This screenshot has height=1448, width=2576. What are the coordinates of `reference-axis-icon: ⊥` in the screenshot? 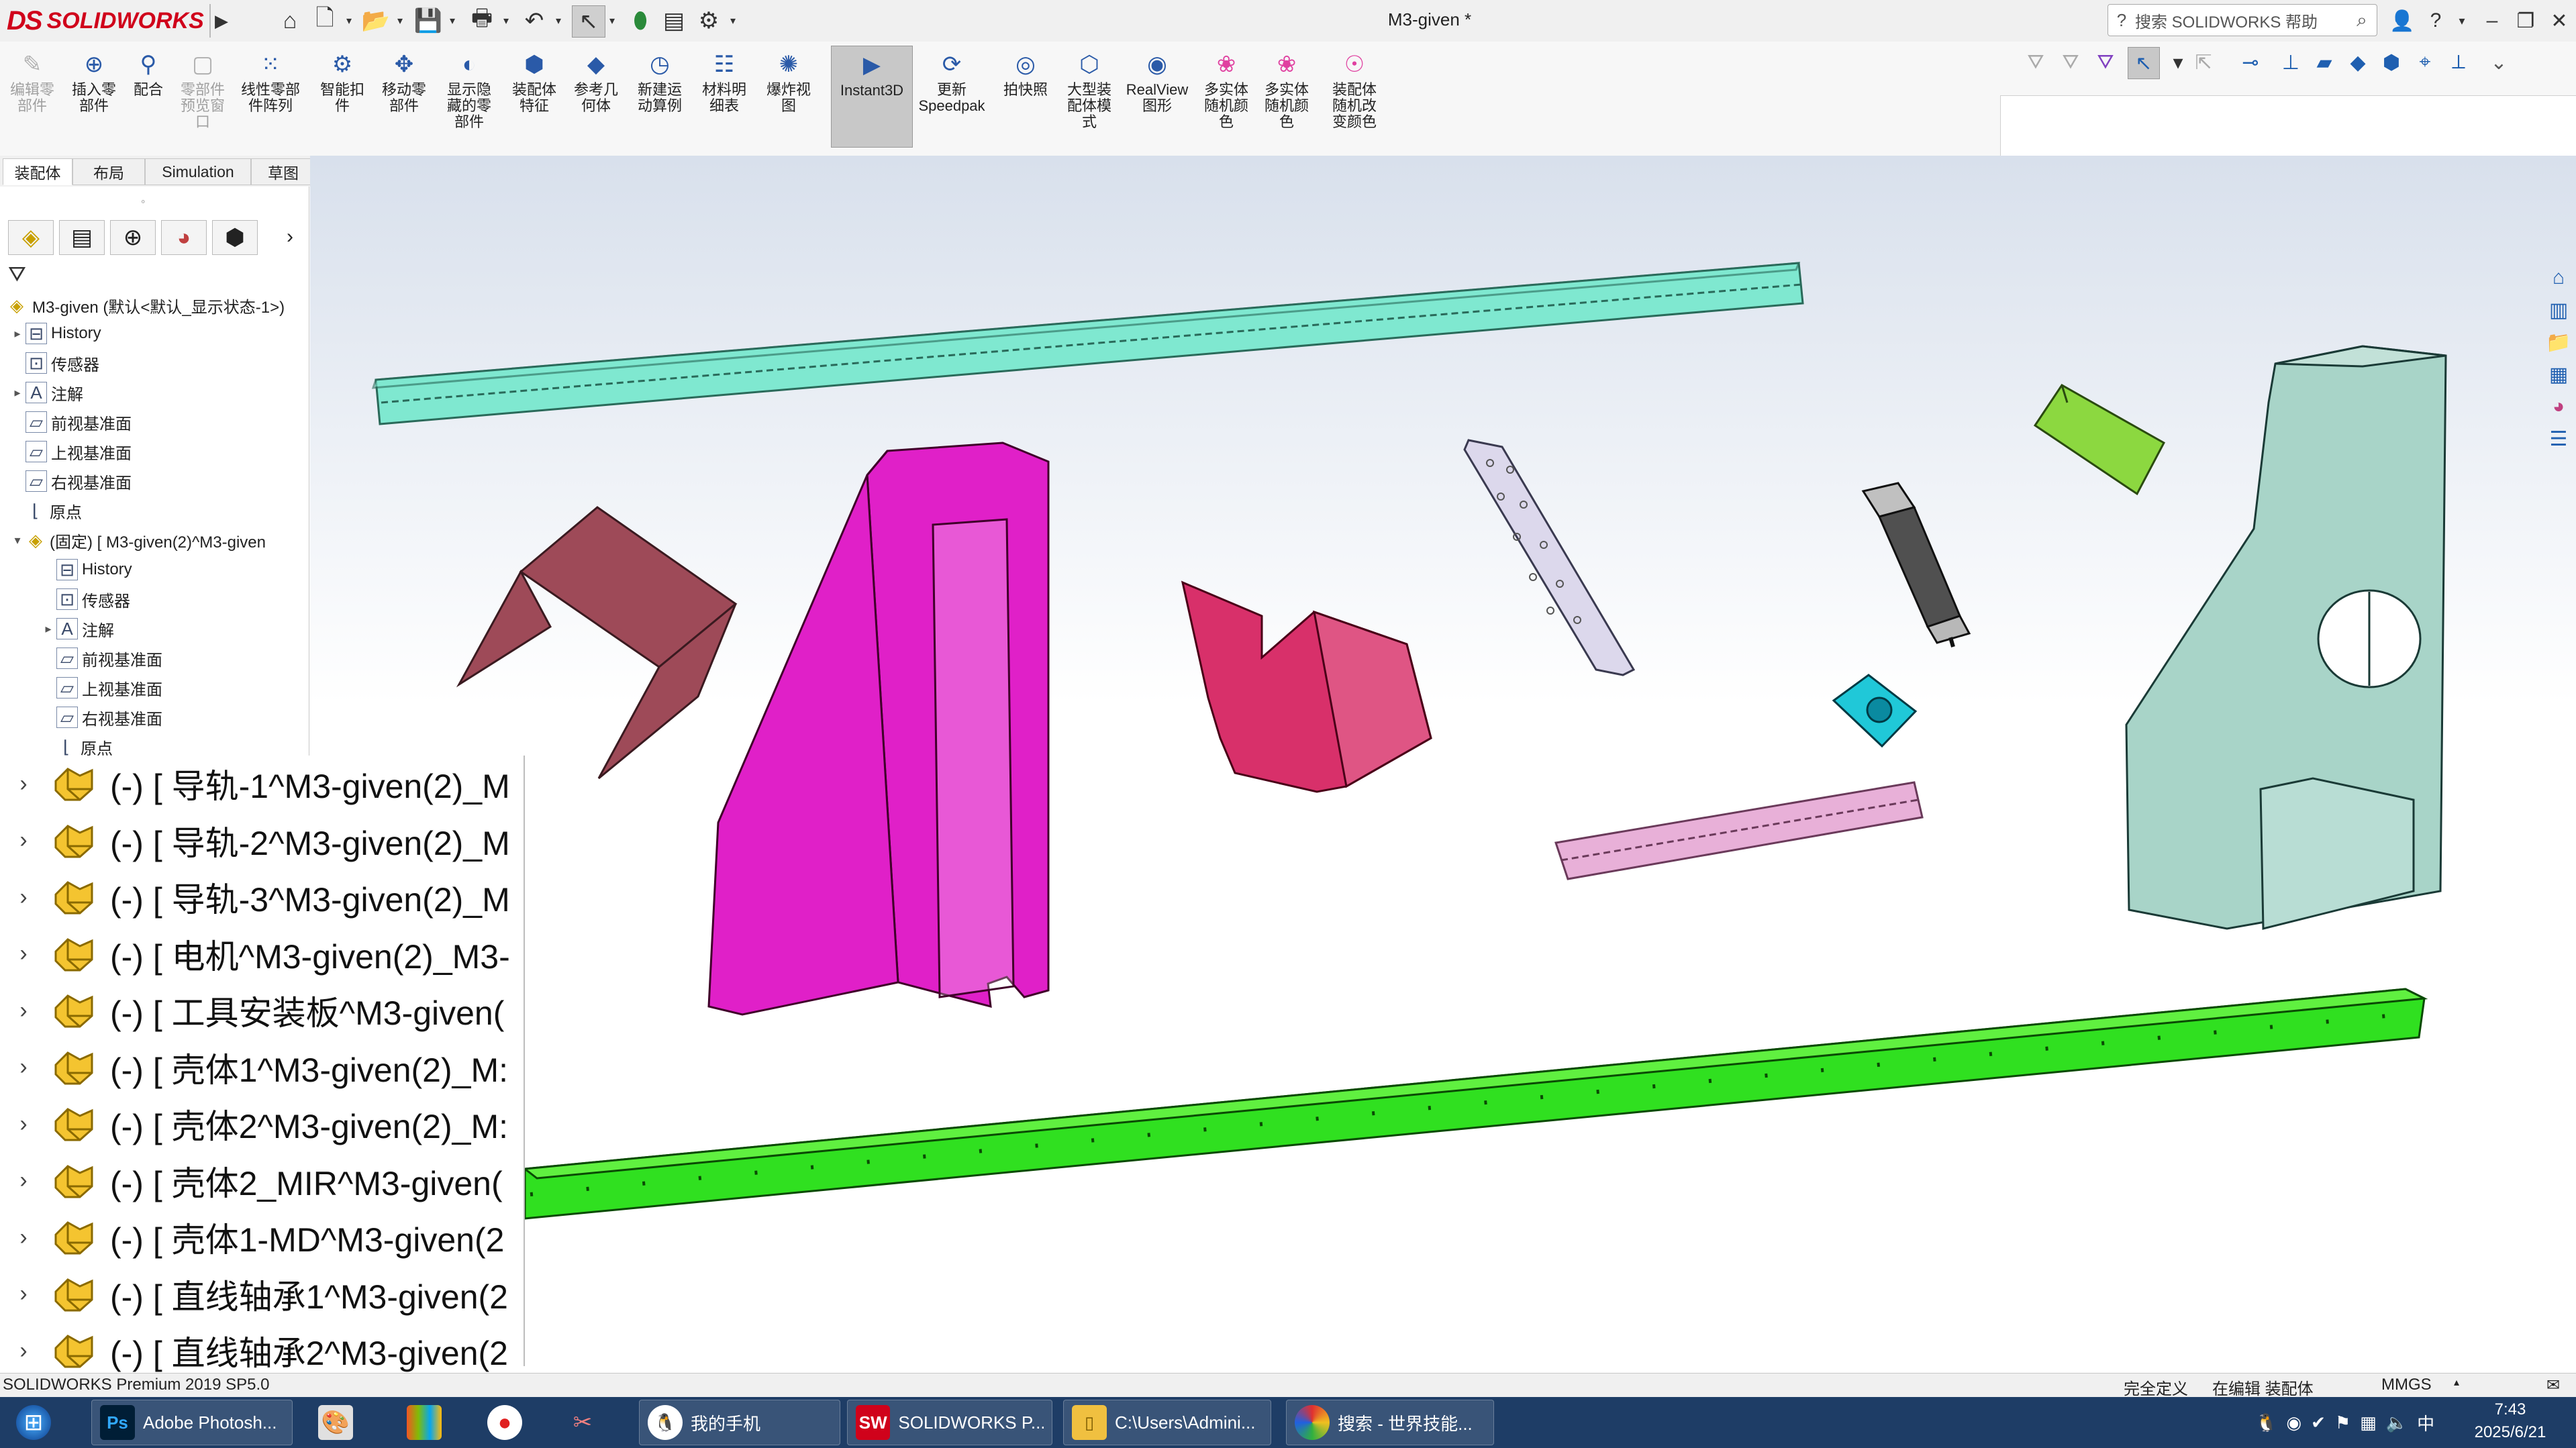 It's located at (2290, 62).